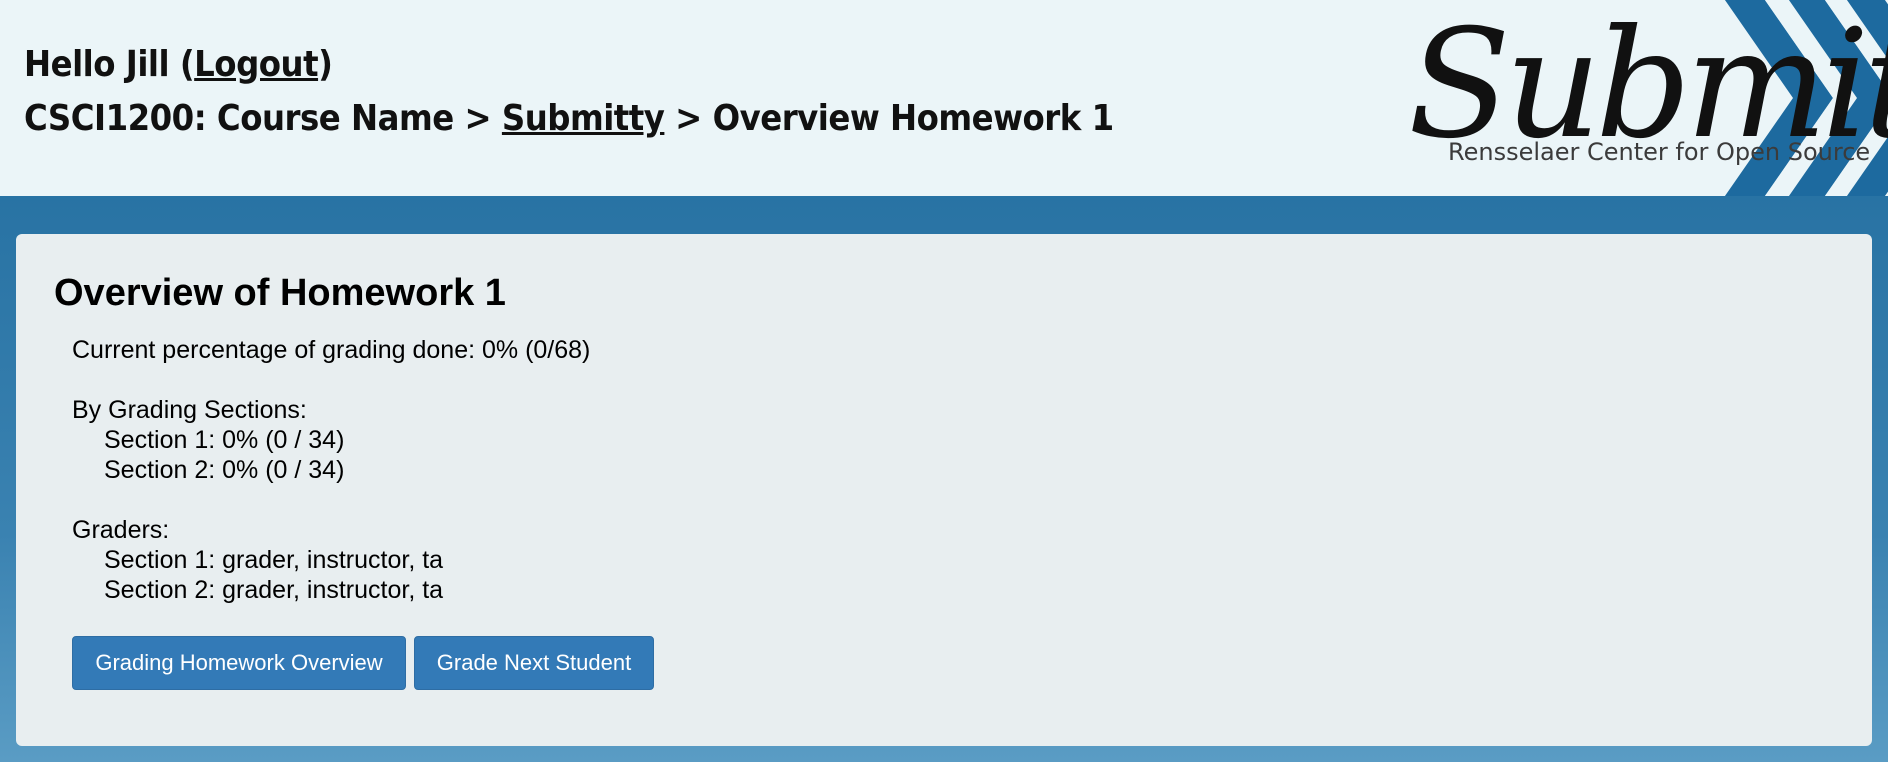 The width and height of the screenshot is (1888, 762). What do you see at coordinates (256, 64) in the screenshot?
I see `logout-link: Logout` at bounding box center [256, 64].